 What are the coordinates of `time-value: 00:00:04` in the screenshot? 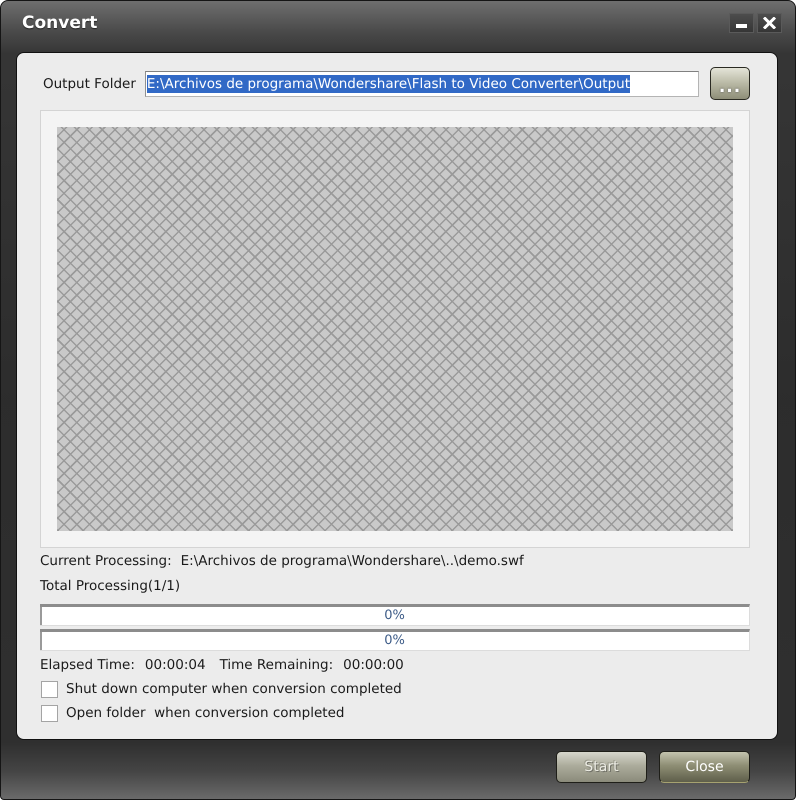 It's located at (175, 665).